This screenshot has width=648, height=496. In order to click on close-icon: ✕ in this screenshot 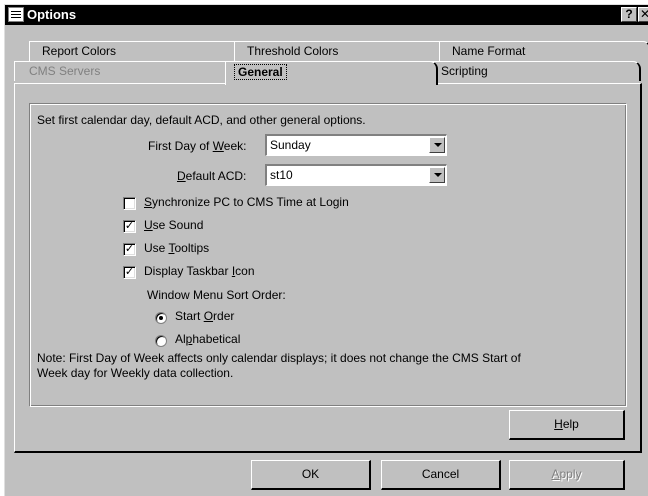, I will do `click(643, 14)`.